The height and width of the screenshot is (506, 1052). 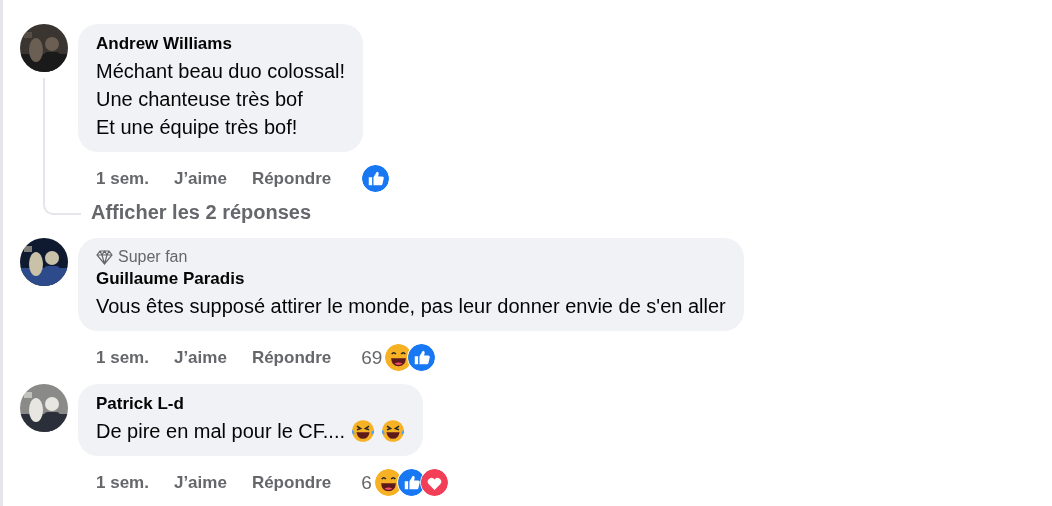 What do you see at coordinates (372, 357) in the screenshot?
I see `reaction-count: 69` at bounding box center [372, 357].